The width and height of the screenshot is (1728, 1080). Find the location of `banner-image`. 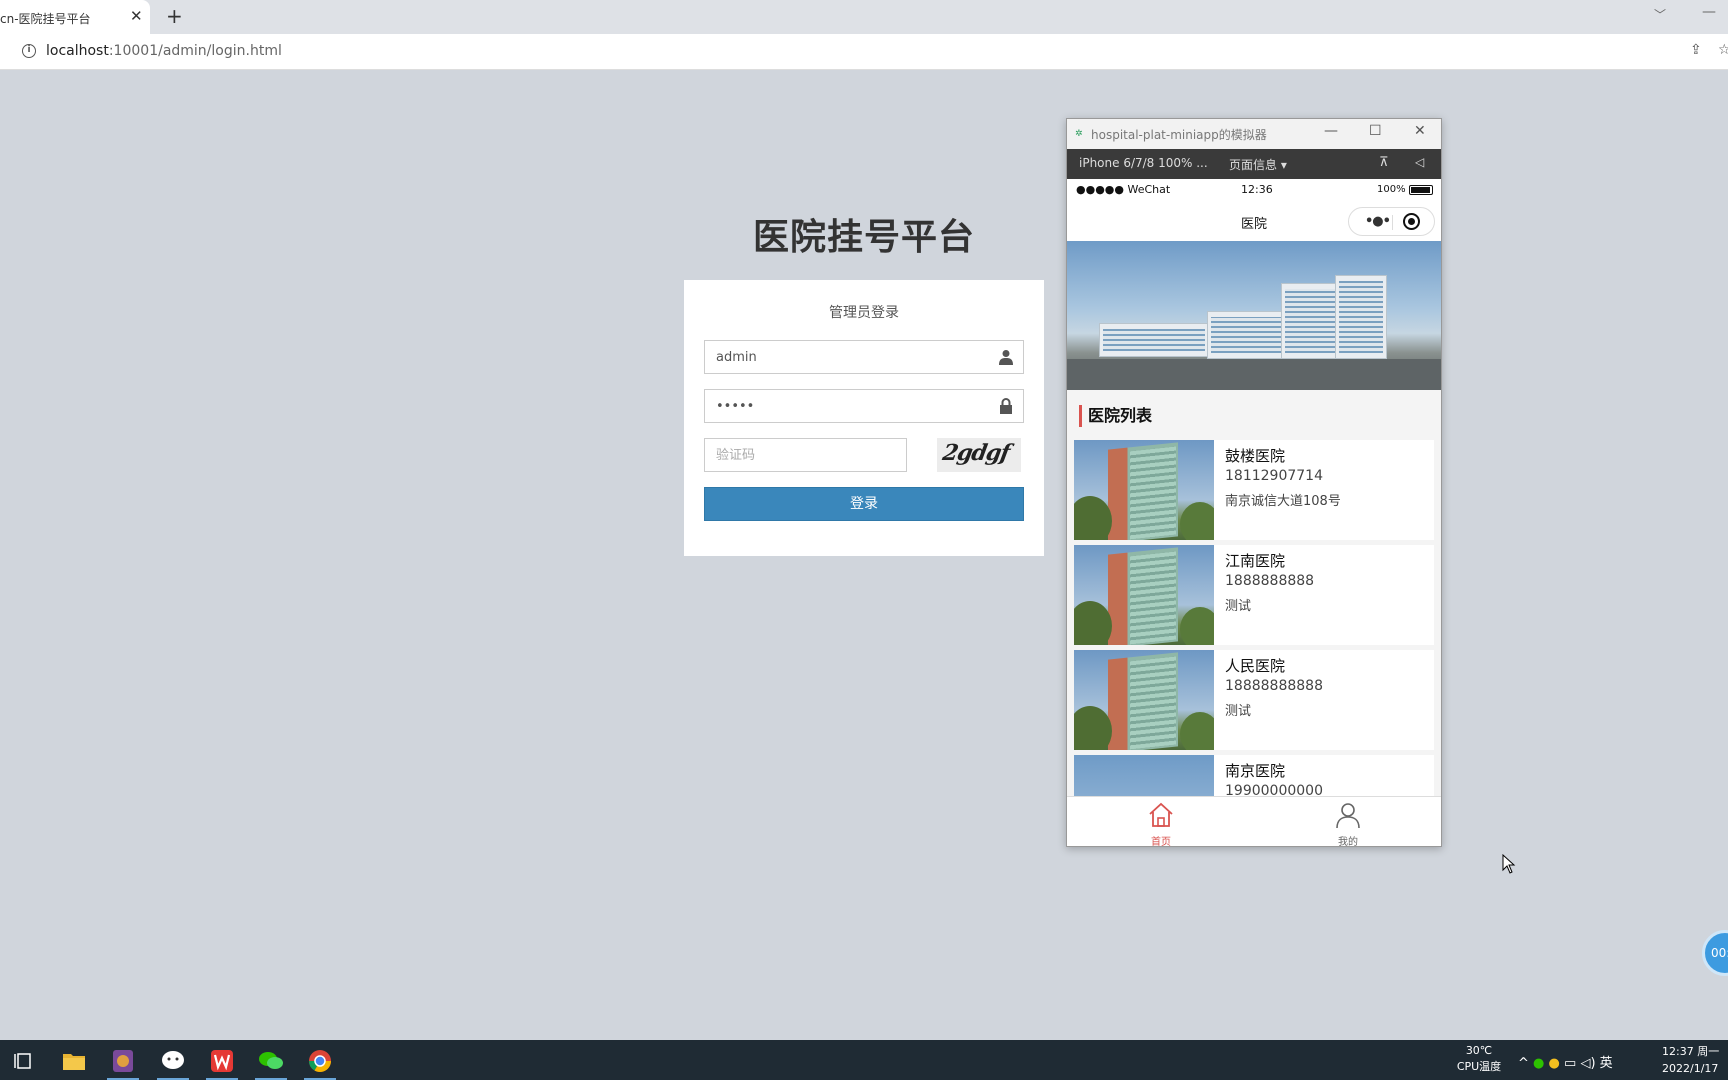

banner-image is located at coordinates (1254, 315).